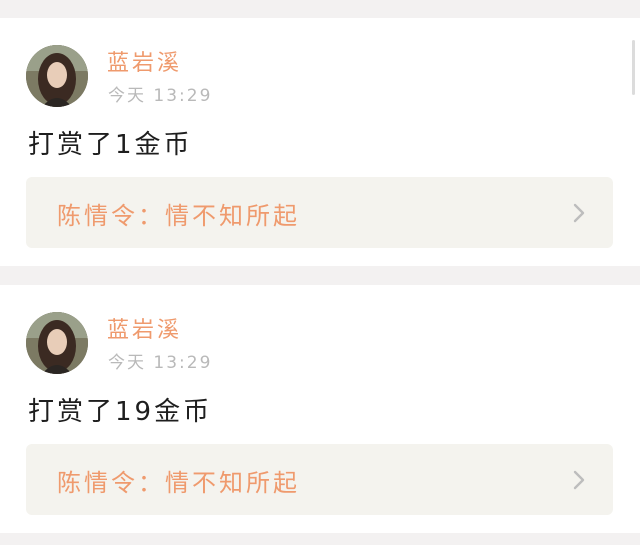 The height and width of the screenshot is (545, 640). I want to click on scrollbar, so click(633, 67).